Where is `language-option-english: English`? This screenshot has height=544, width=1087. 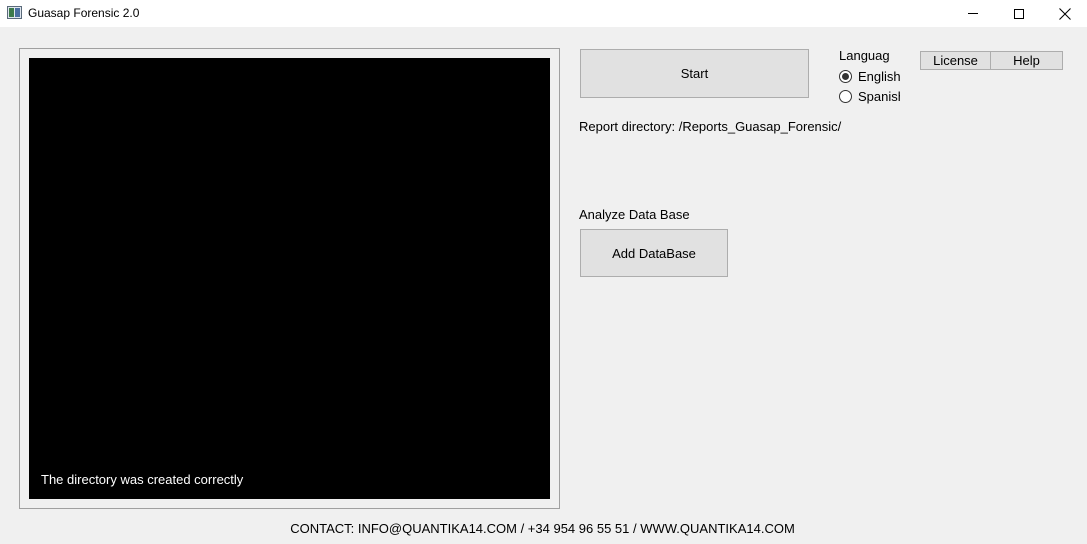 language-option-english: English is located at coordinates (869, 76).